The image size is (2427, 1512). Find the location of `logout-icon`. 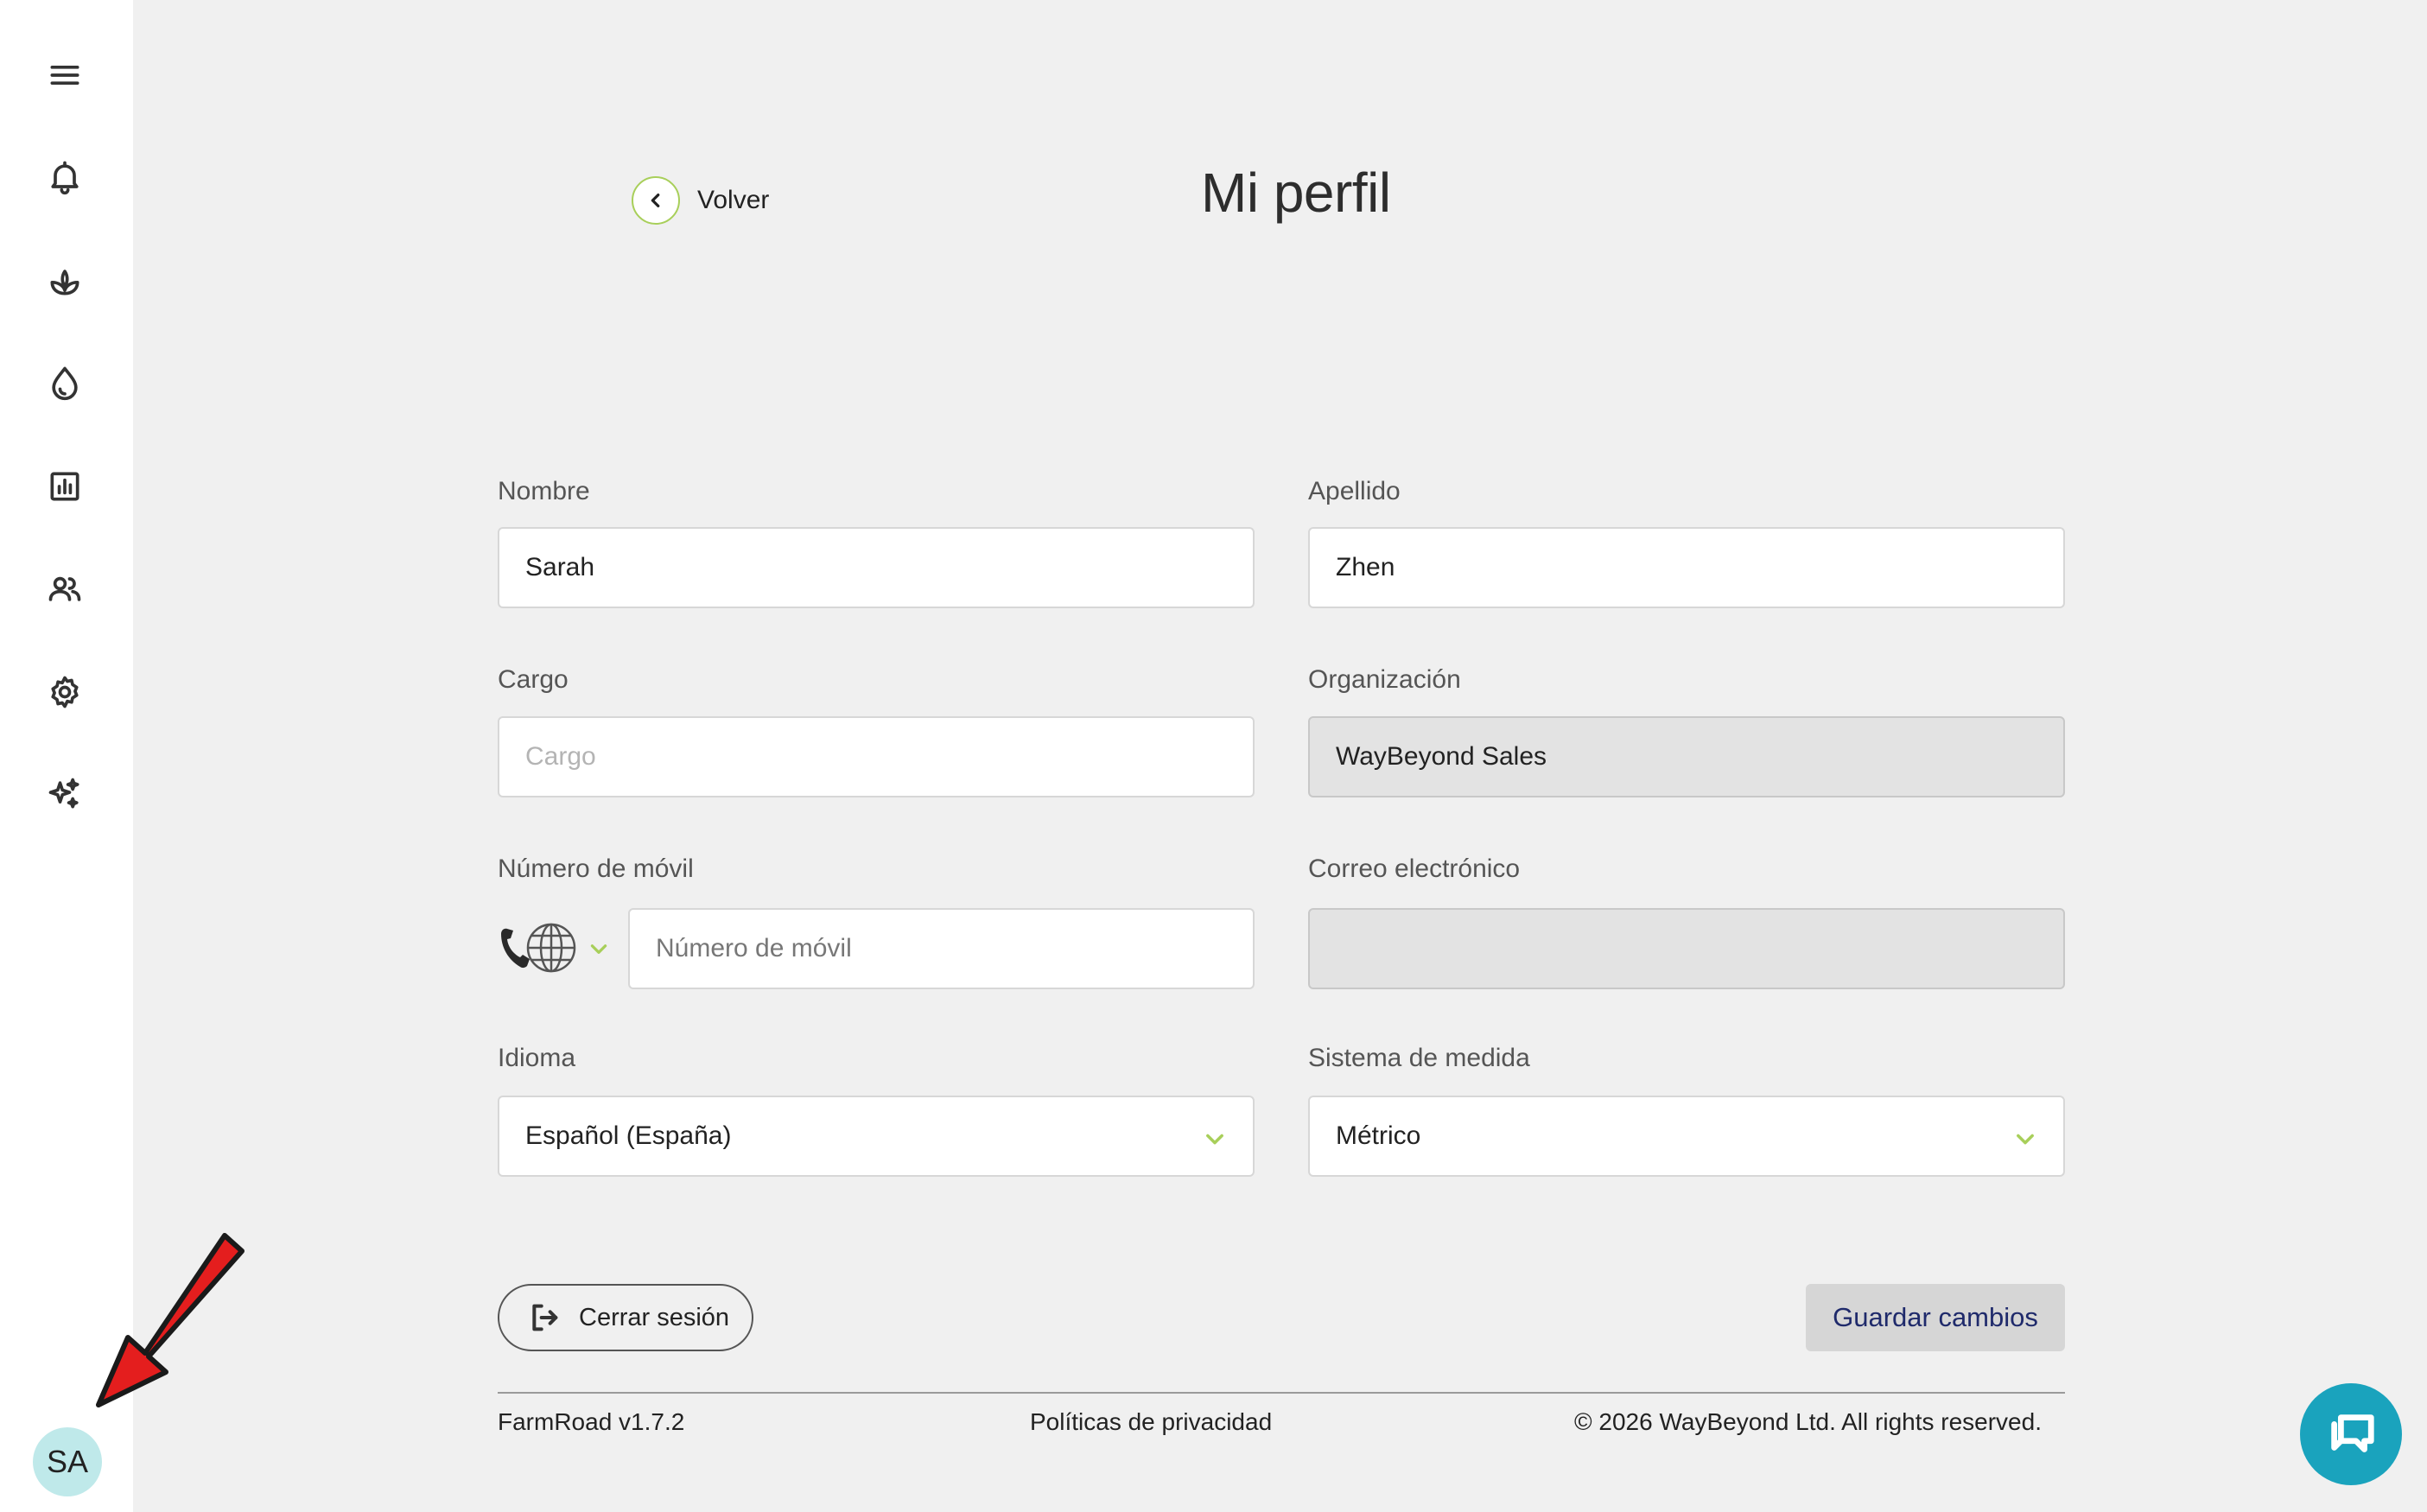

logout-icon is located at coordinates (545, 1317).